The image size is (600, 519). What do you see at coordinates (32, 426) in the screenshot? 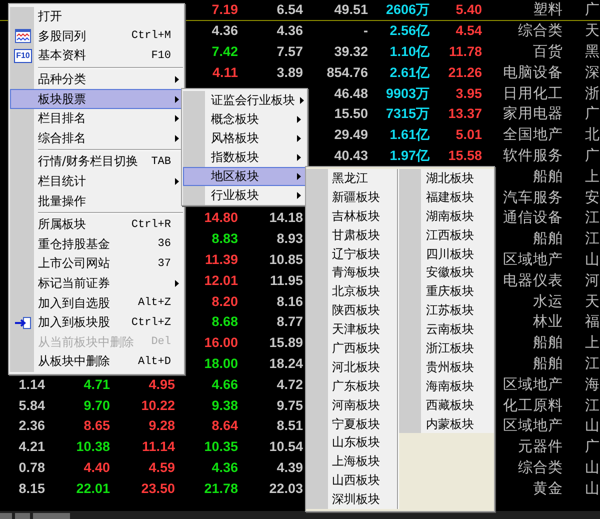
I see `table-cell-text: 2.36` at bounding box center [32, 426].